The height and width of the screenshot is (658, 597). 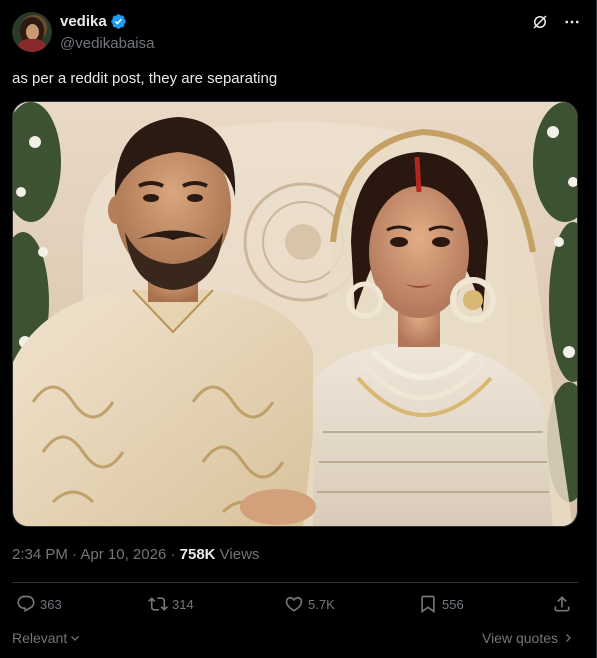 What do you see at coordinates (519, 638) in the screenshot?
I see `view-quotes-label: View quotes` at bounding box center [519, 638].